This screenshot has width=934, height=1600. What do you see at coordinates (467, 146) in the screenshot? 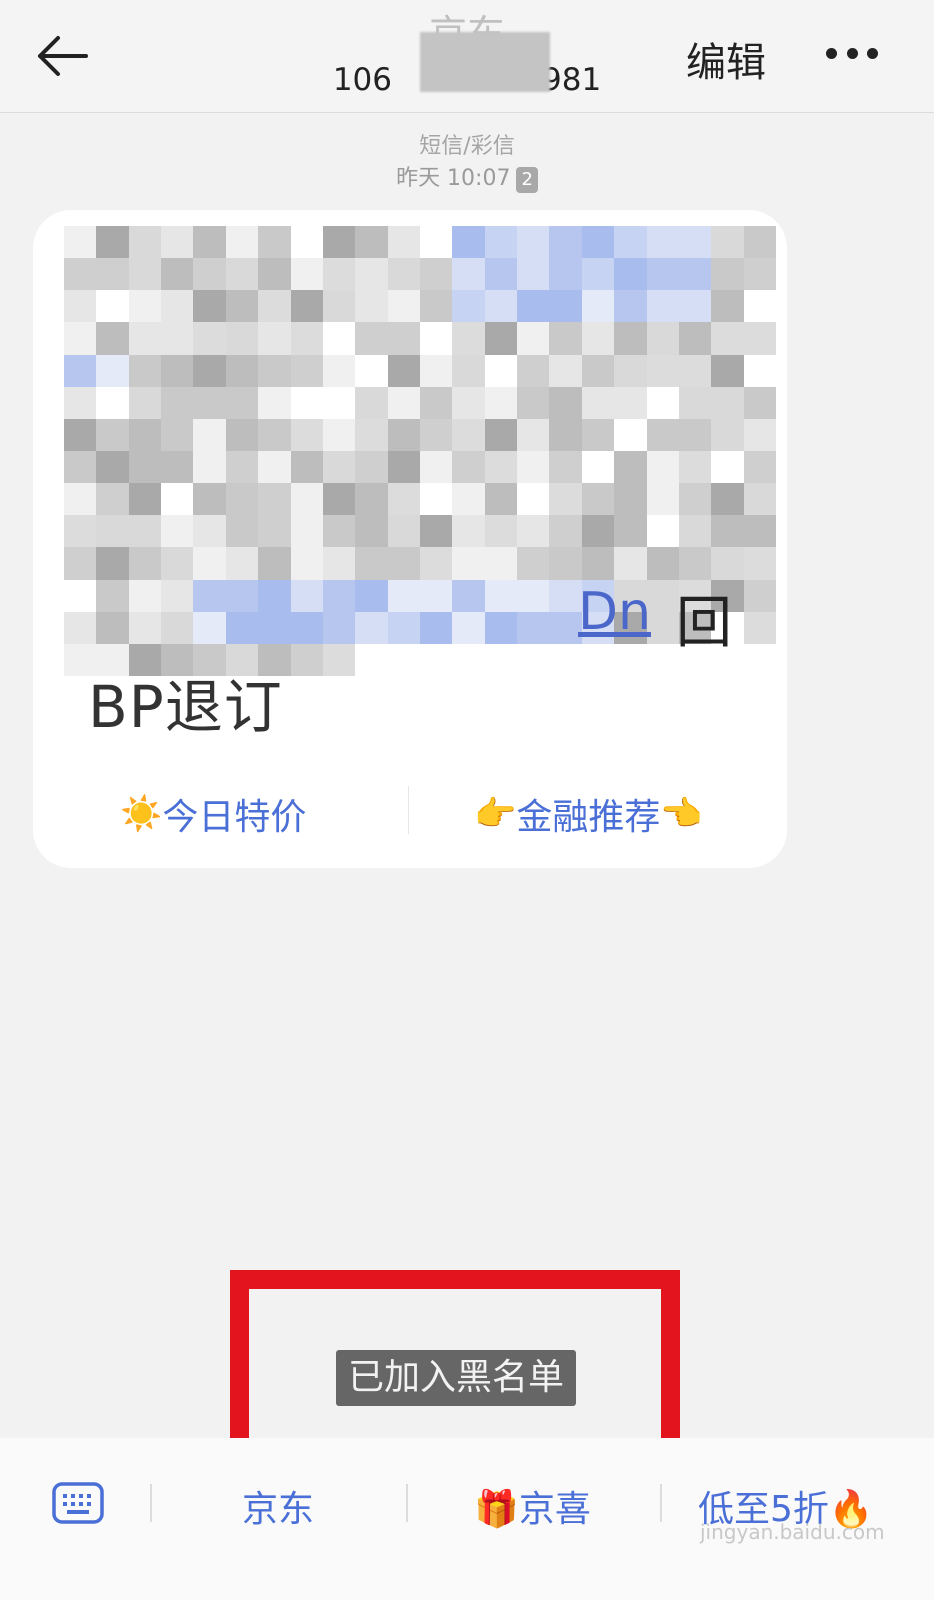
I see `message-type-label: 短信/彩信` at bounding box center [467, 146].